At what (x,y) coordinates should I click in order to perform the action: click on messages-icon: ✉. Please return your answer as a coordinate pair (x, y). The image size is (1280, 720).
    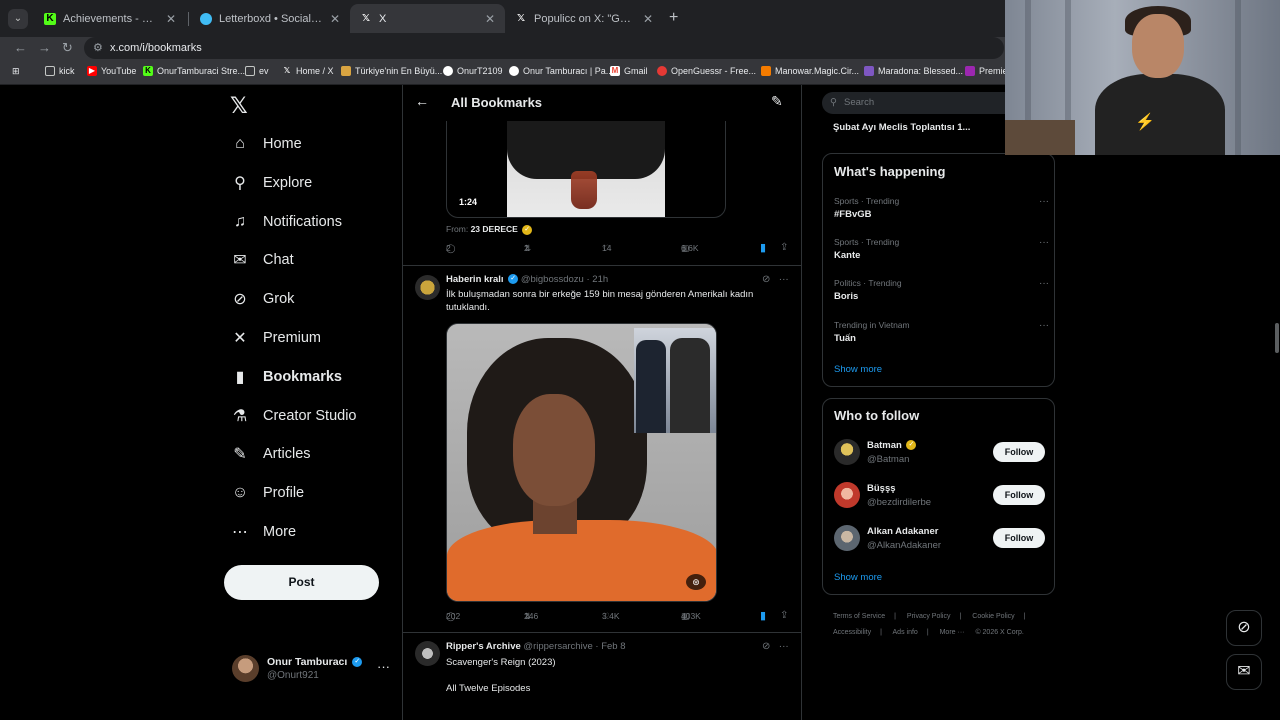
    Looking at the image, I should click on (1244, 672).